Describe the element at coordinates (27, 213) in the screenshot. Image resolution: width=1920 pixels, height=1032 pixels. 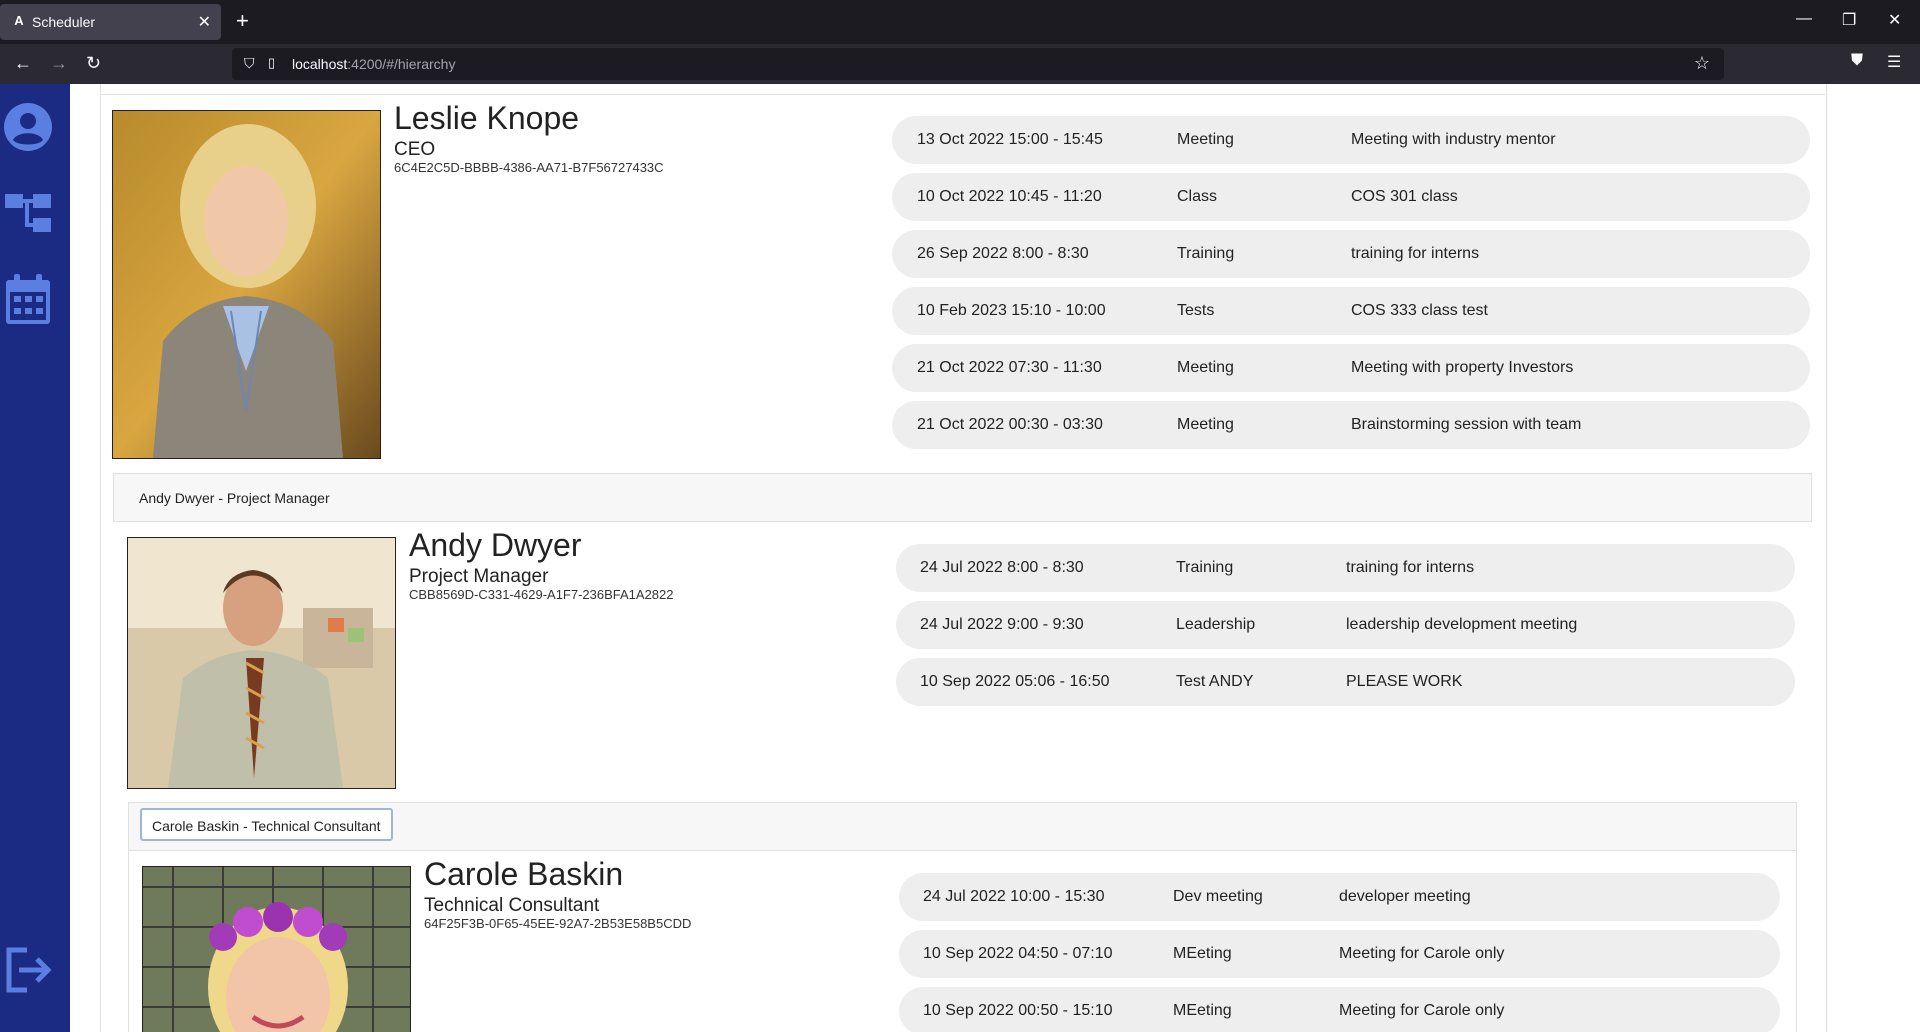
I see `hierarchy-icon` at that location.